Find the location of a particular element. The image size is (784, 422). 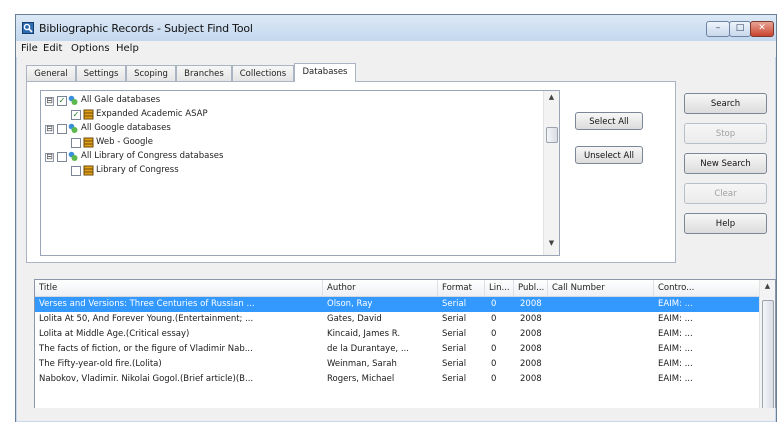

help-button: Help is located at coordinates (725, 223).